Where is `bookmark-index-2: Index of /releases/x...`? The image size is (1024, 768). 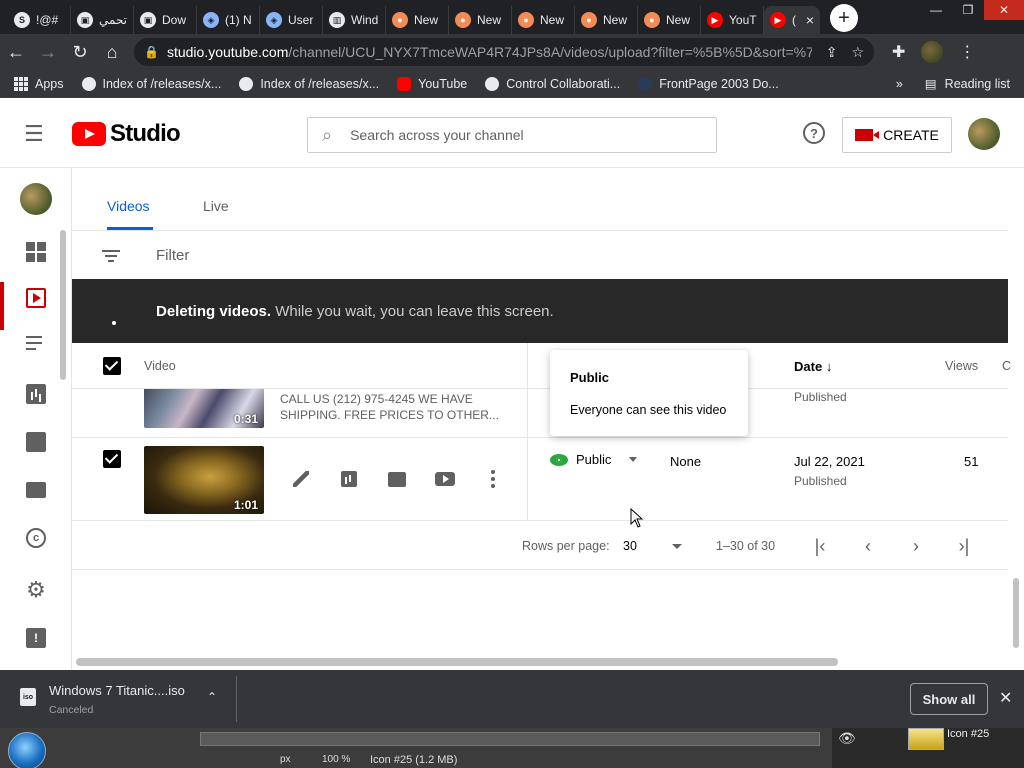
bookmark-index-2: Index of /releases/x... is located at coordinates (309, 83).